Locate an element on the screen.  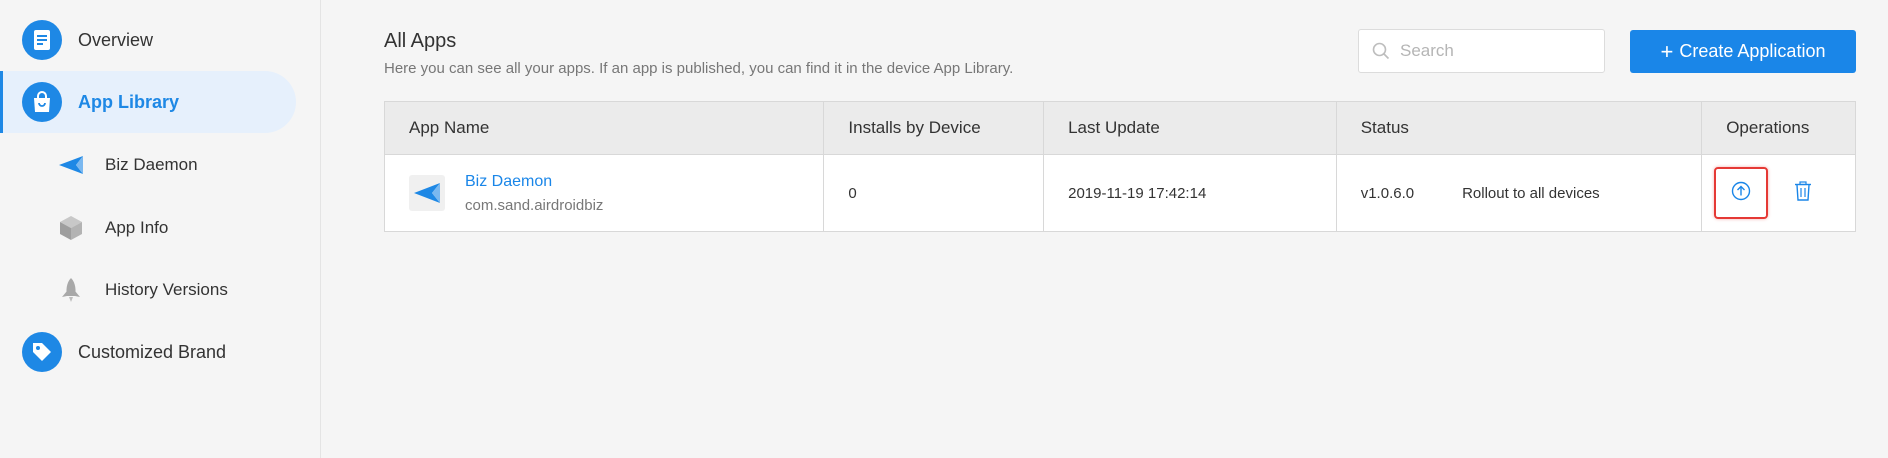
sidebar-item-app-info: App Info is located at coordinates (84, 228).